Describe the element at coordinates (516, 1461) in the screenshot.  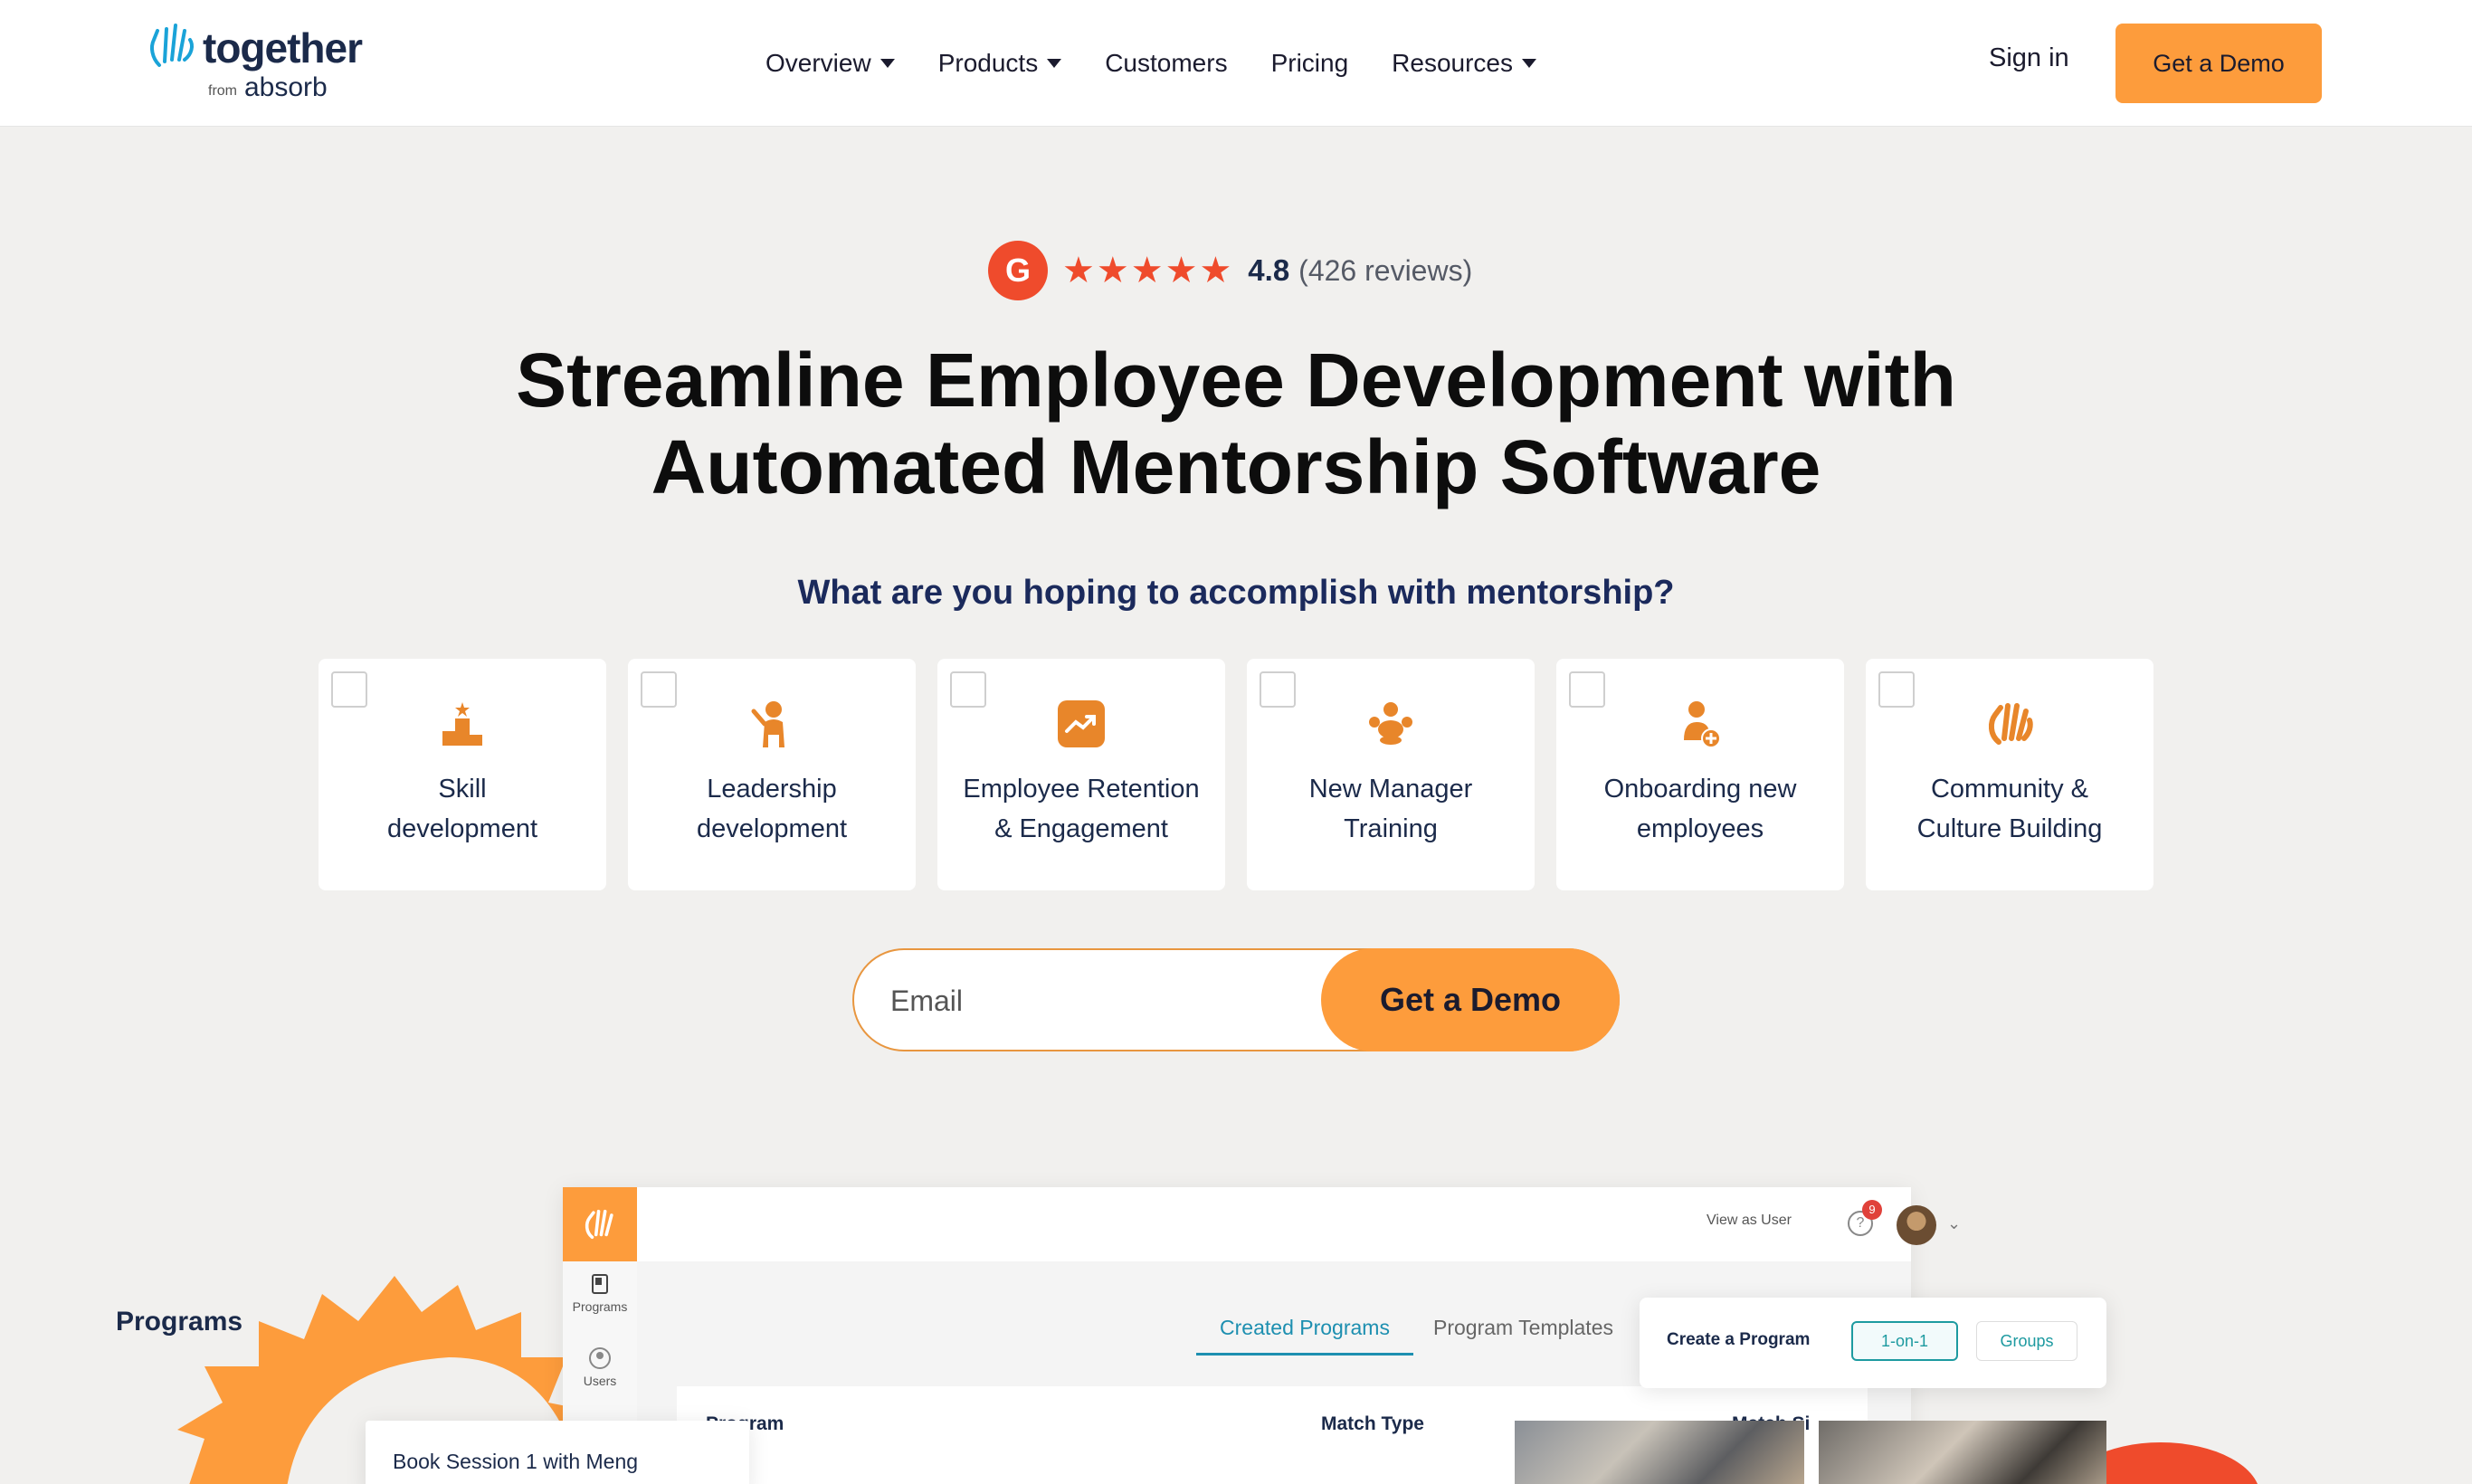
I see `book-session-label: Book Session 1 with Meng` at that location.